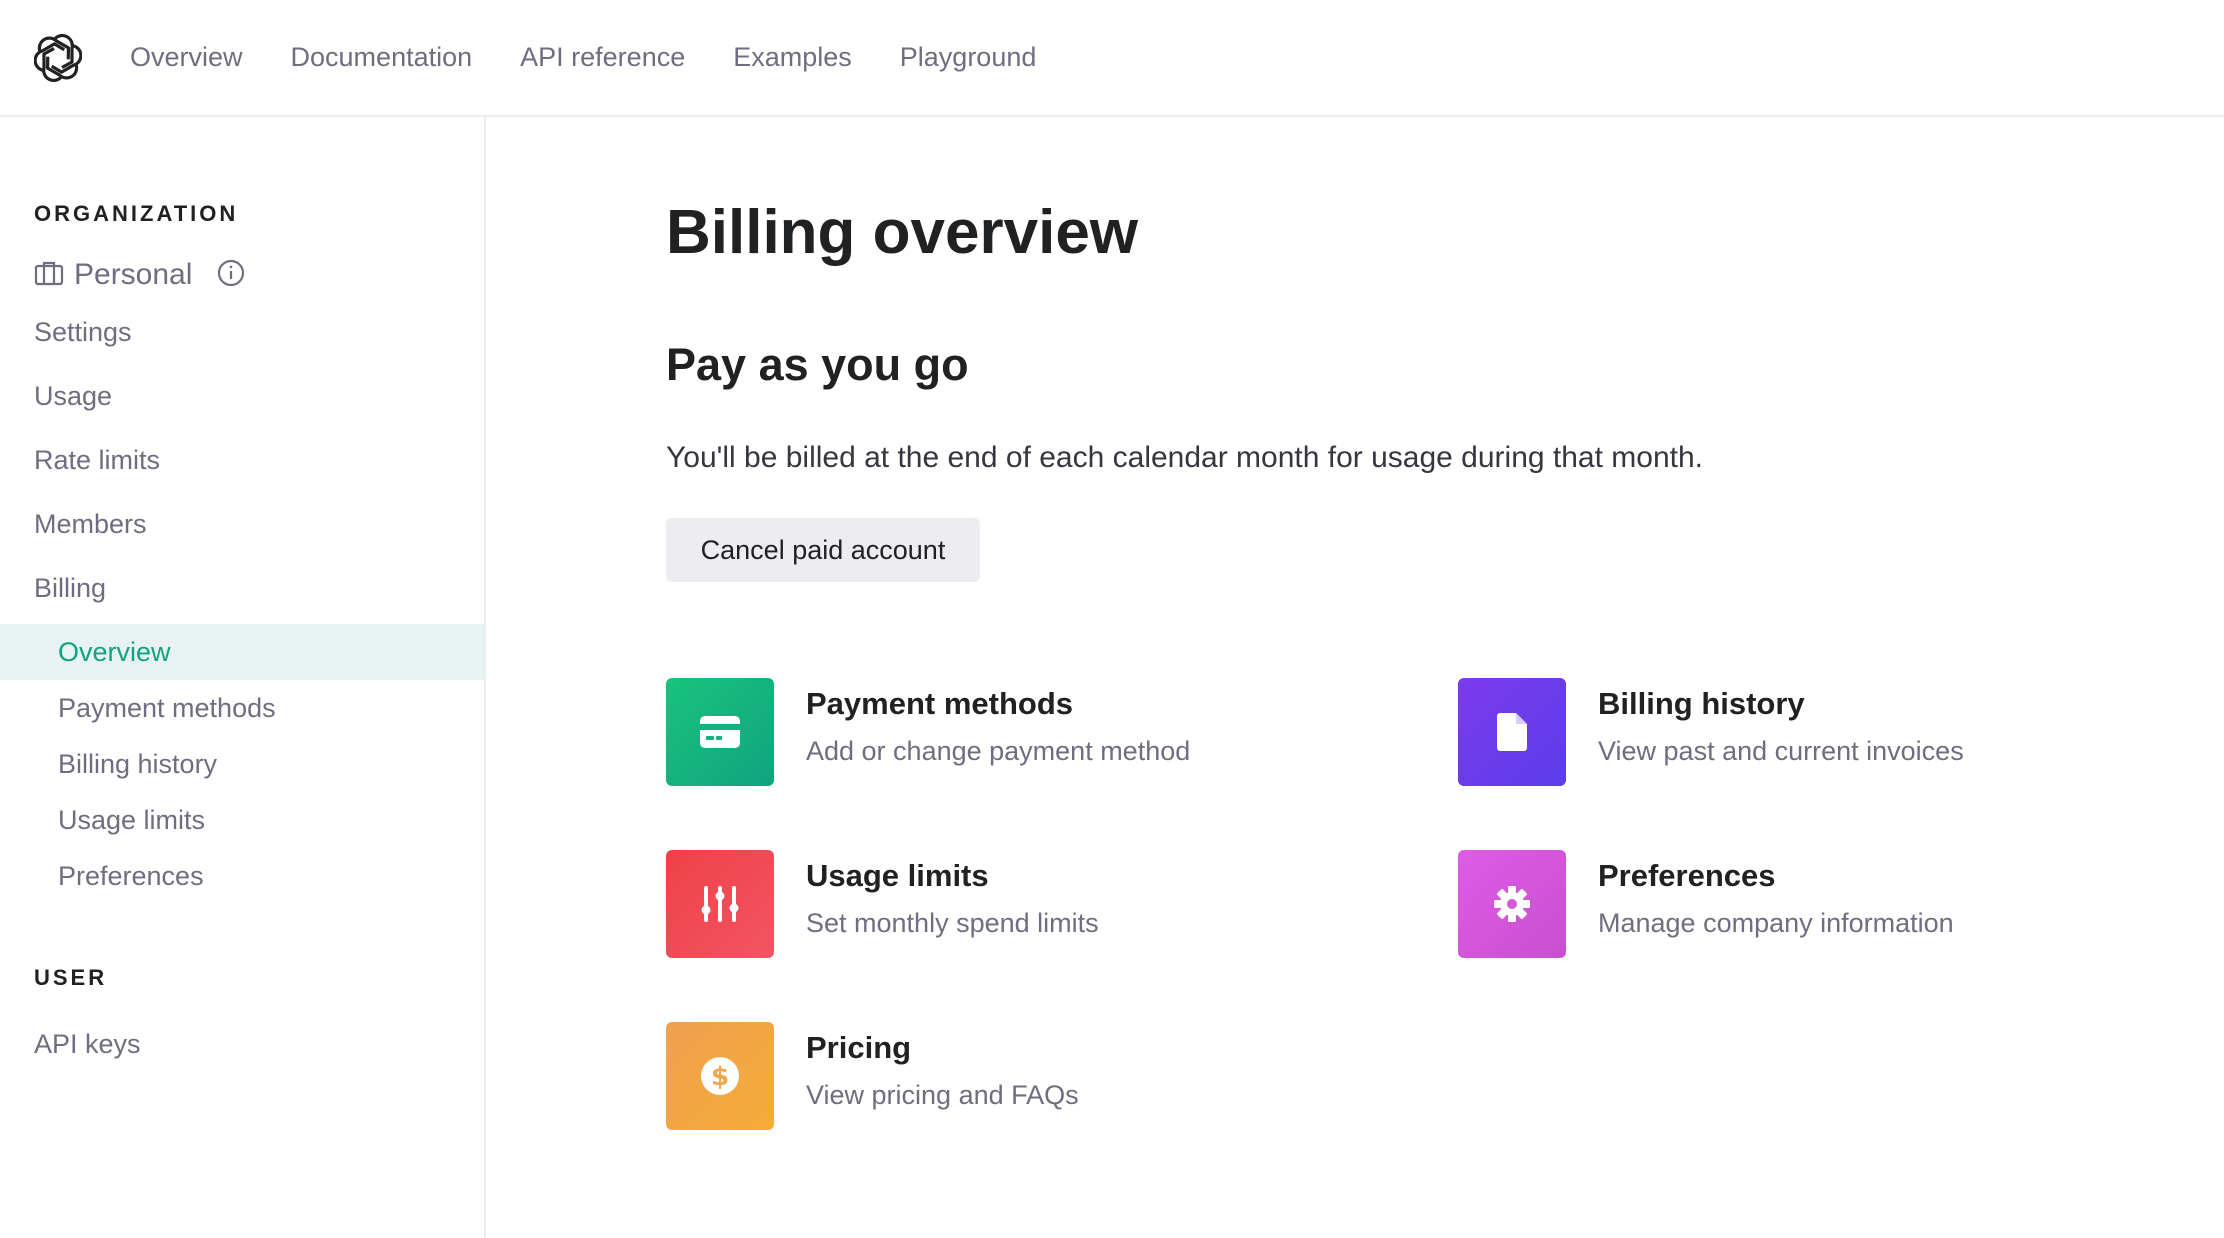  What do you see at coordinates (792, 57) in the screenshot?
I see `nav-link-examples: Examples` at bounding box center [792, 57].